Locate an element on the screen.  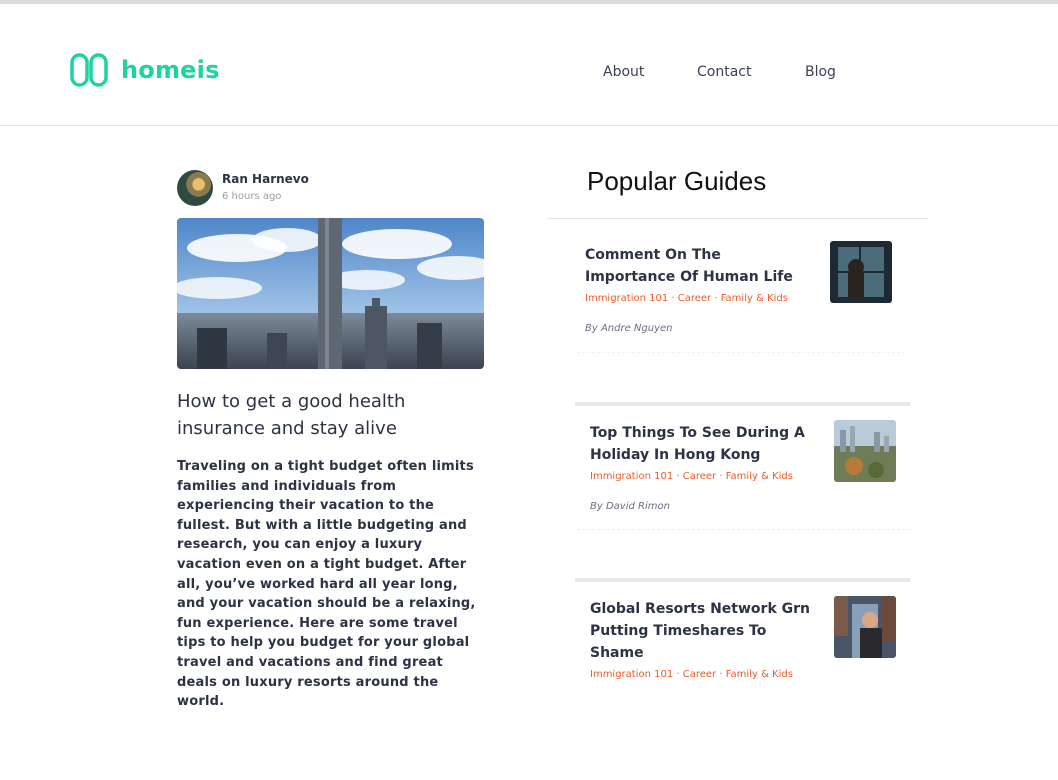
post-hero-image is located at coordinates (330, 293).